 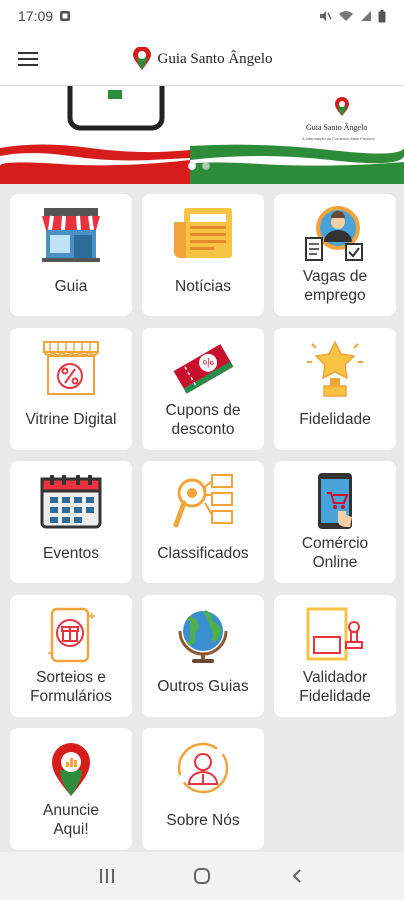 What do you see at coordinates (337, 127) in the screenshot?
I see `banner-logo-text: Guia Santo Ângelo` at bounding box center [337, 127].